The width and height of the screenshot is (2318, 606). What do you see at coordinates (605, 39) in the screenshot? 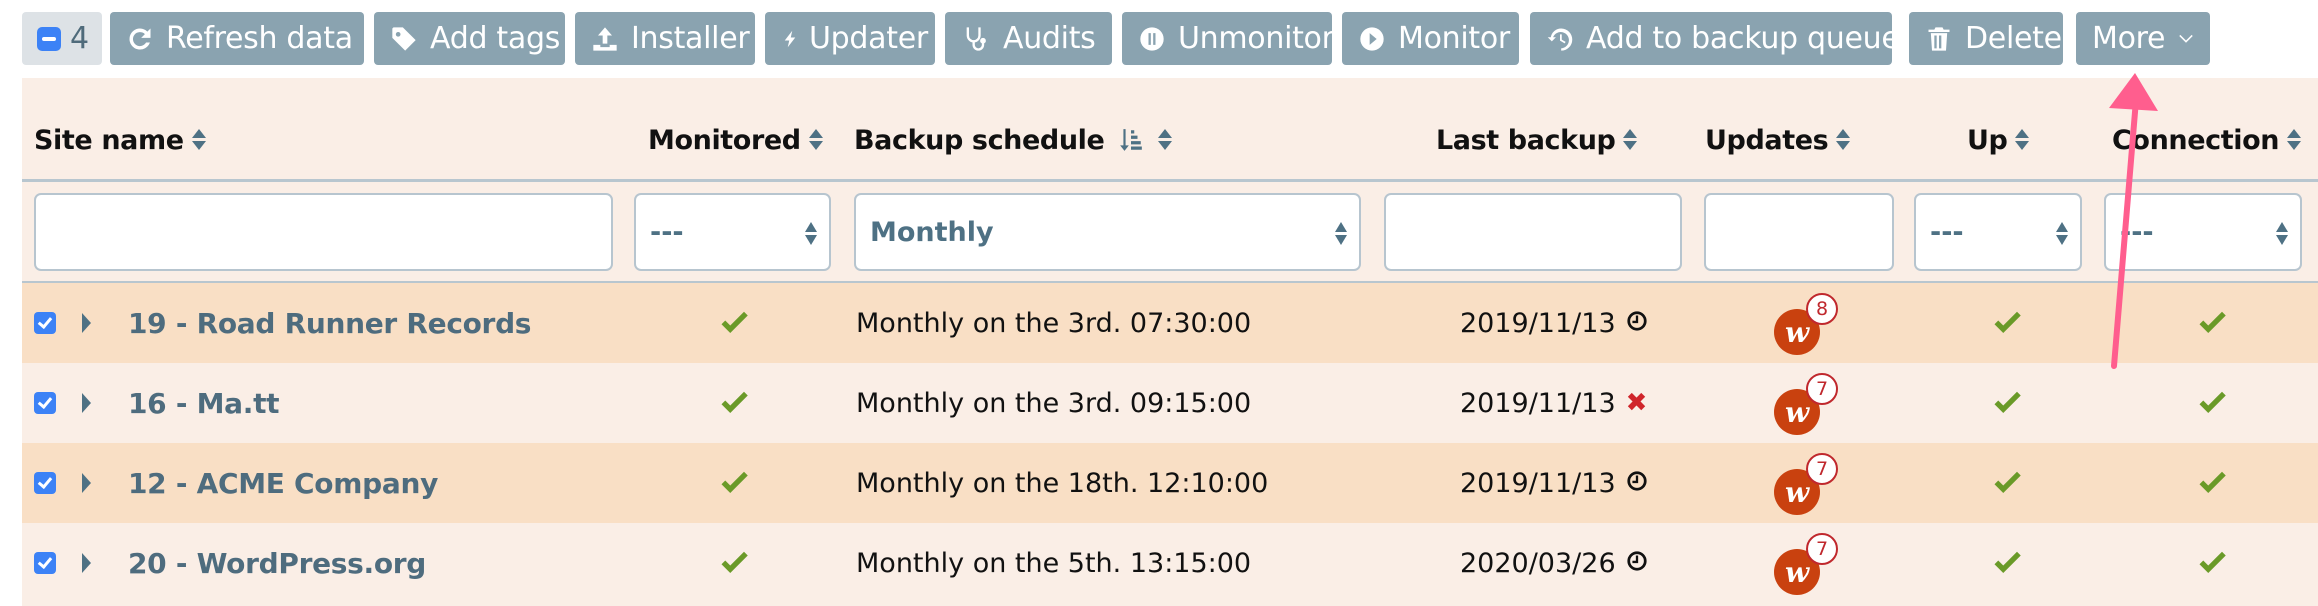
I see `upload-icon` at bounding box center [605, 39].